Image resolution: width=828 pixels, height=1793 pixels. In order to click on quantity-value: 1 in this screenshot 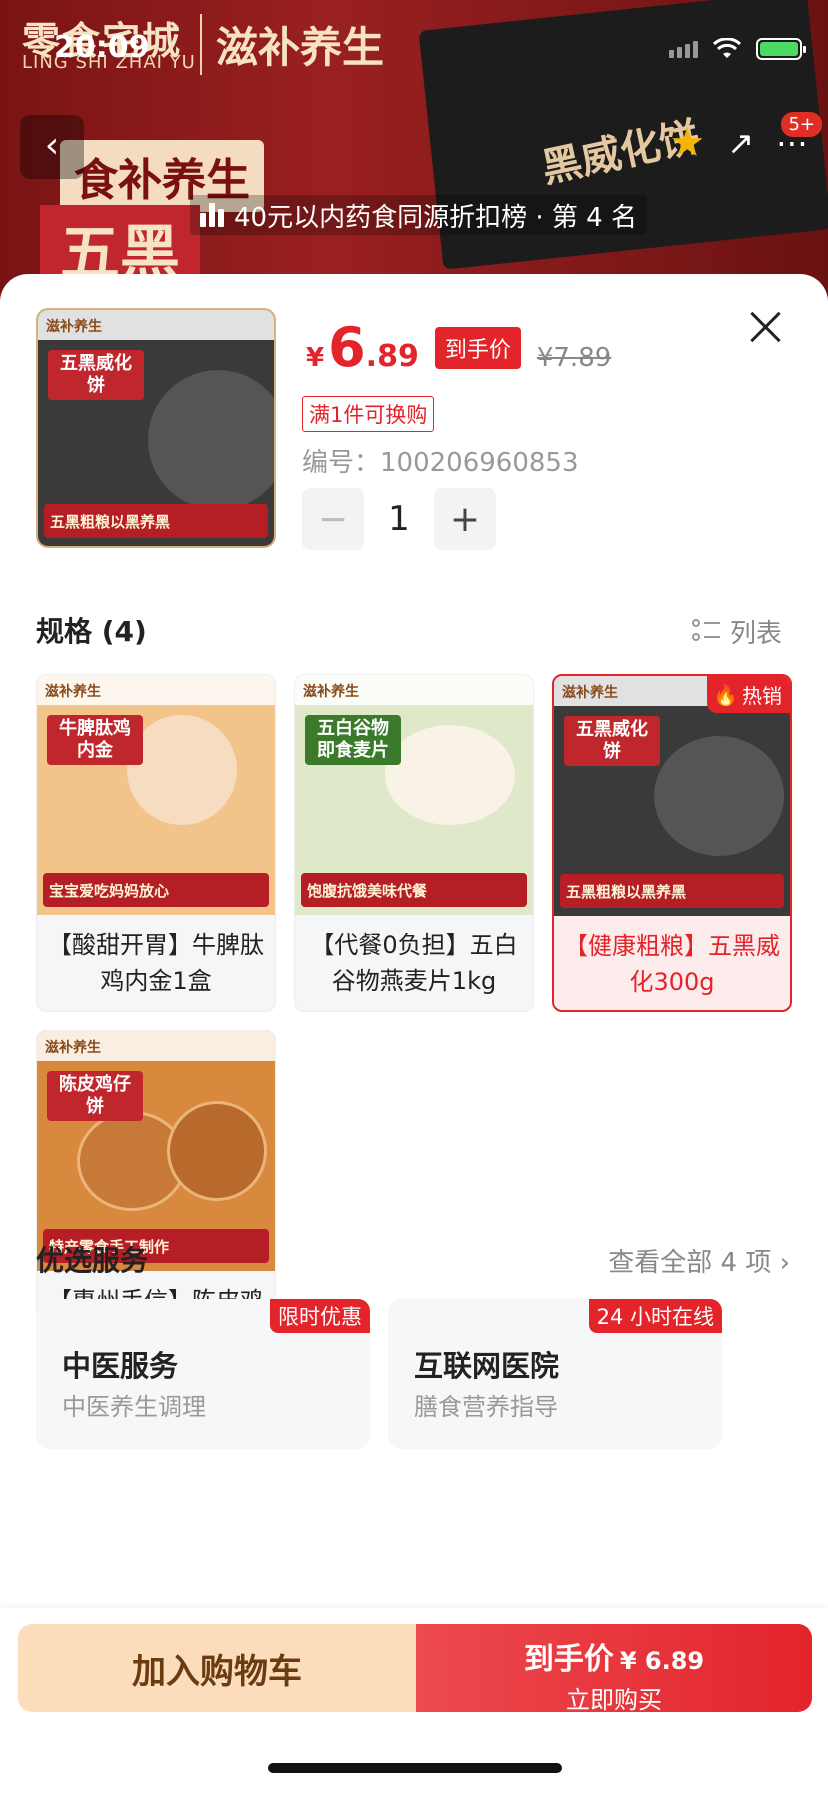, I will do `click(399, 519)`.